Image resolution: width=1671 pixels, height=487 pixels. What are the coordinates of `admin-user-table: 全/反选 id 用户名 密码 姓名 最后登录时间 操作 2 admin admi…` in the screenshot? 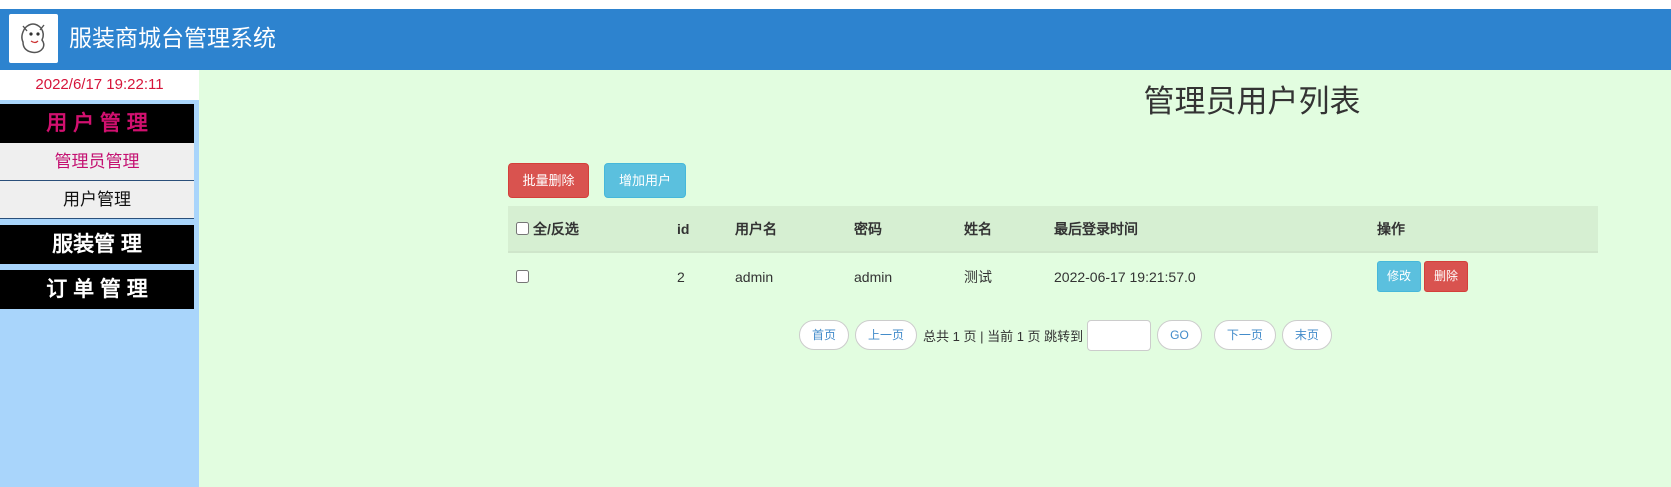 It's located at (1053, 253).